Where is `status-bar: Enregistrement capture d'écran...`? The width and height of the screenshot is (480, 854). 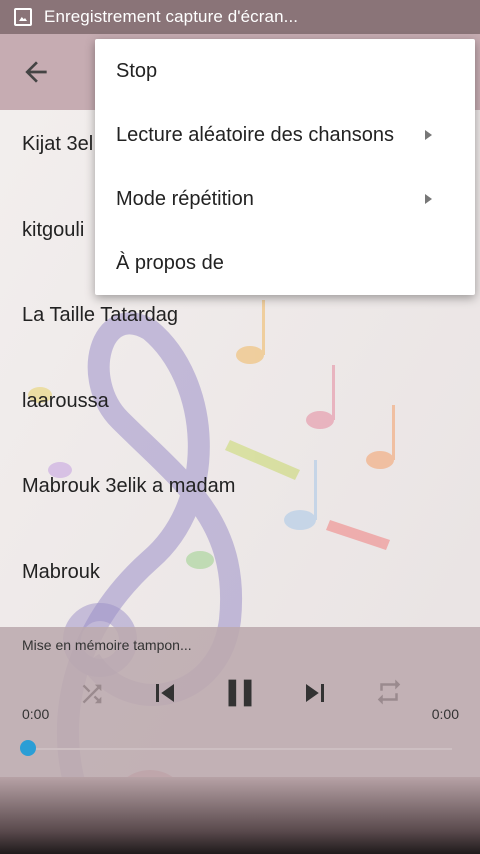 status-bar: Enregistrement capture d'écran... is located at coordinates (240, 17).